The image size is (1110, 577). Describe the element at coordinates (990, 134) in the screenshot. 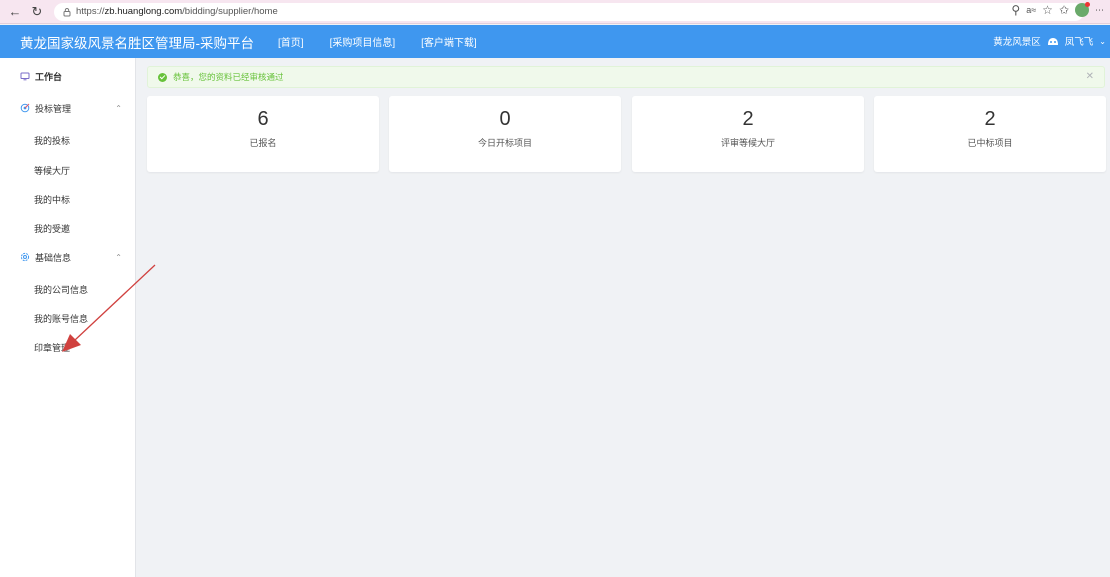

I see `stat-card-won-projects: 2 已中标项目` at that location.